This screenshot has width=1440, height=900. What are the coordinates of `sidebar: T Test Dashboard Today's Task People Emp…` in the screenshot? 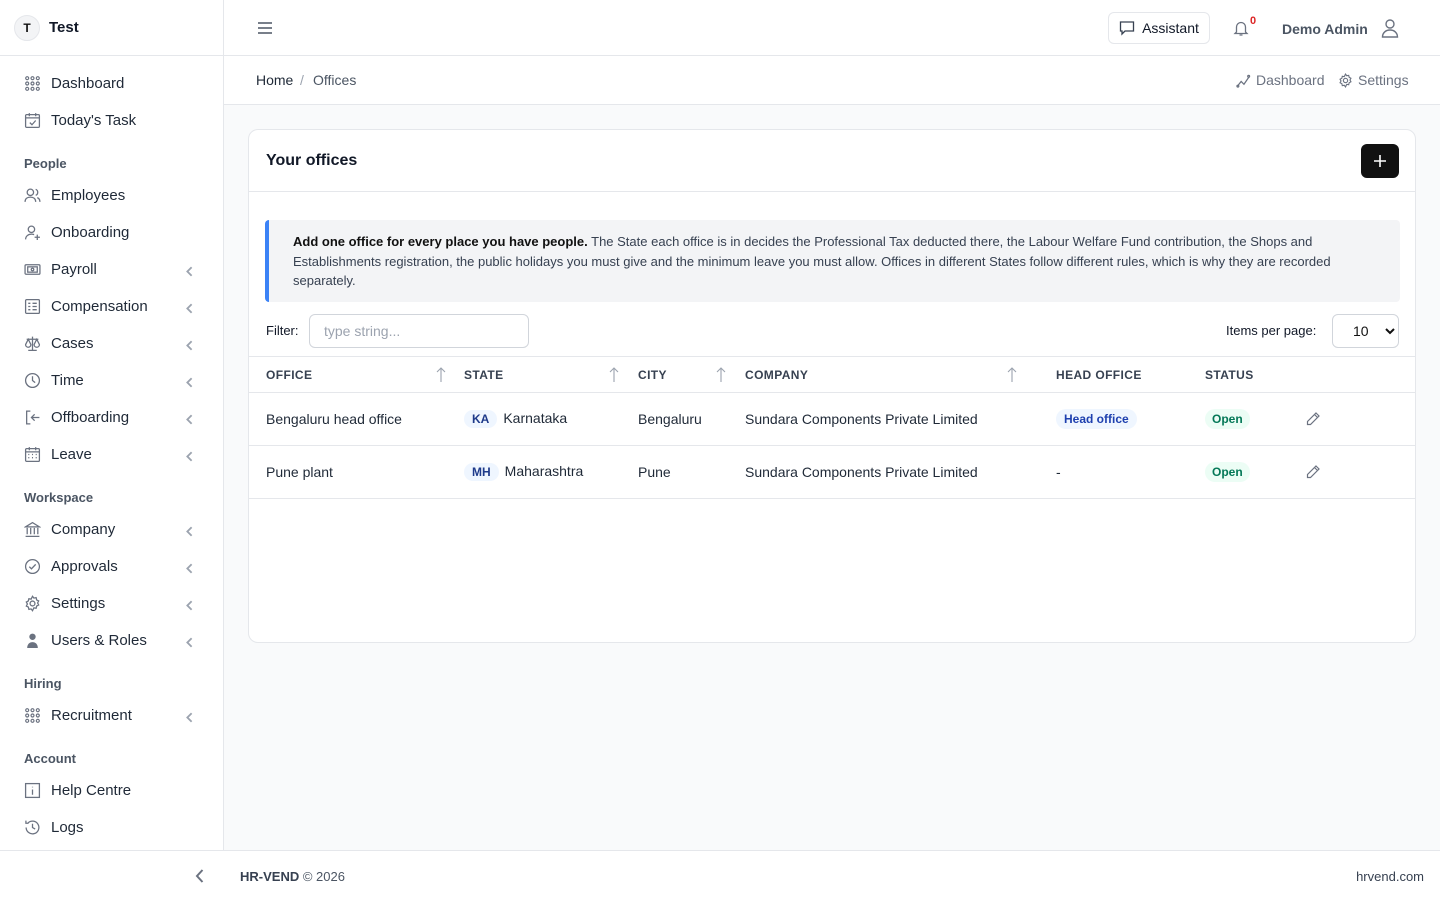 It's located at (112, 425).